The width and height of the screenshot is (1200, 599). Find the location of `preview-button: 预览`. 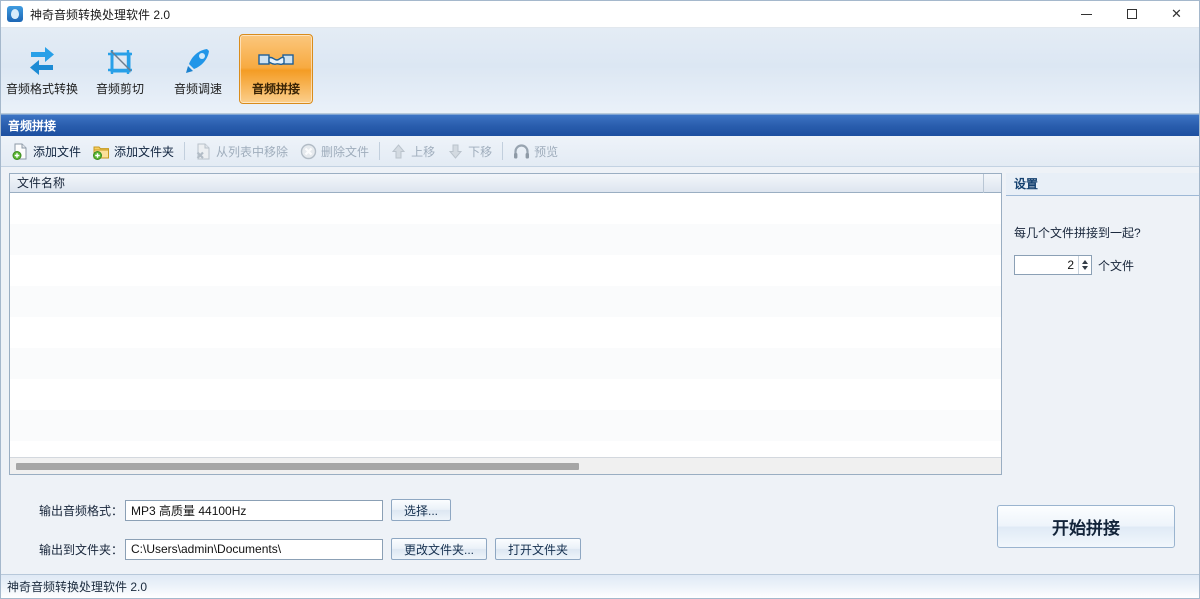

preview-button: 预览 is located at coordinates (535, 151).